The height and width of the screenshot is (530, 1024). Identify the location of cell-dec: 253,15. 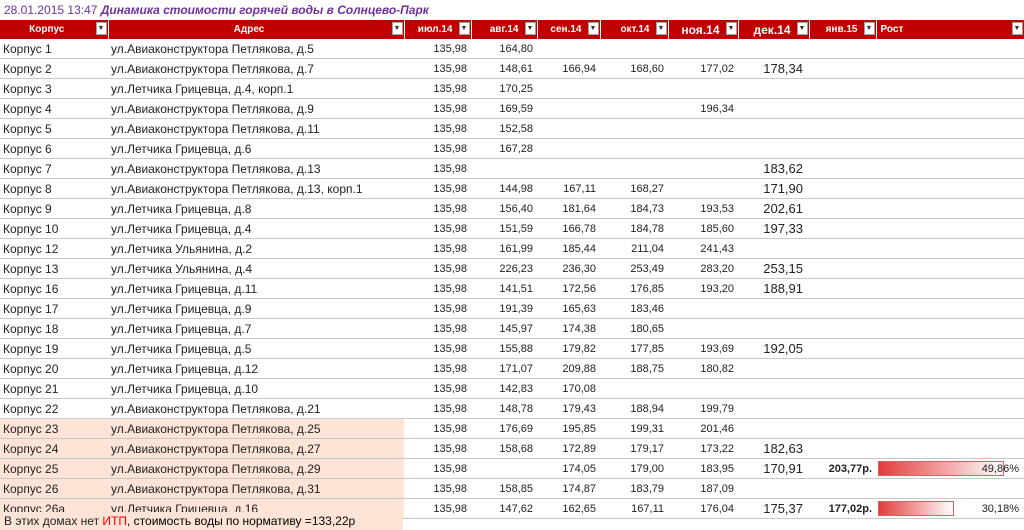
(773, 268).